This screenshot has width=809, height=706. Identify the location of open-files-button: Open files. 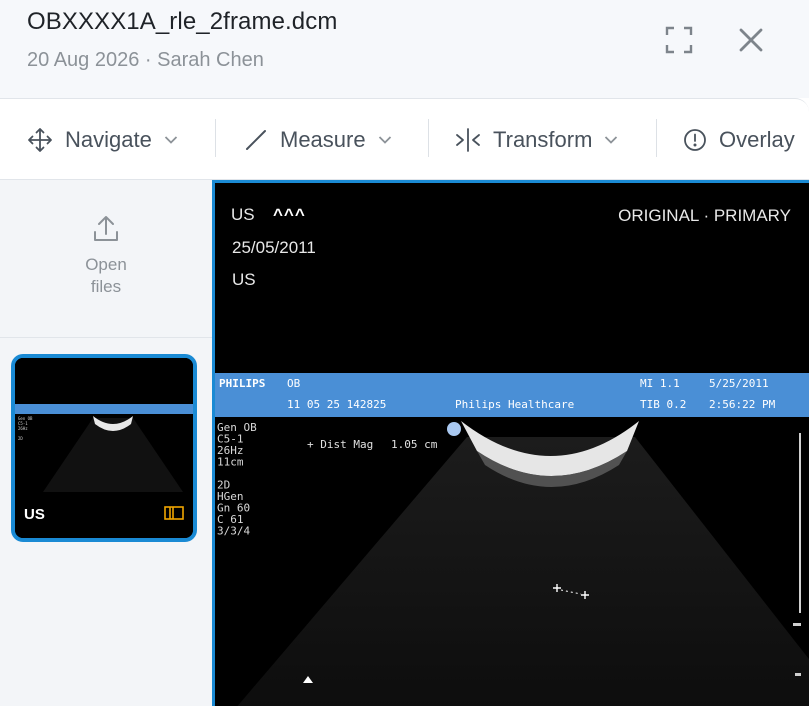
(106, 259).